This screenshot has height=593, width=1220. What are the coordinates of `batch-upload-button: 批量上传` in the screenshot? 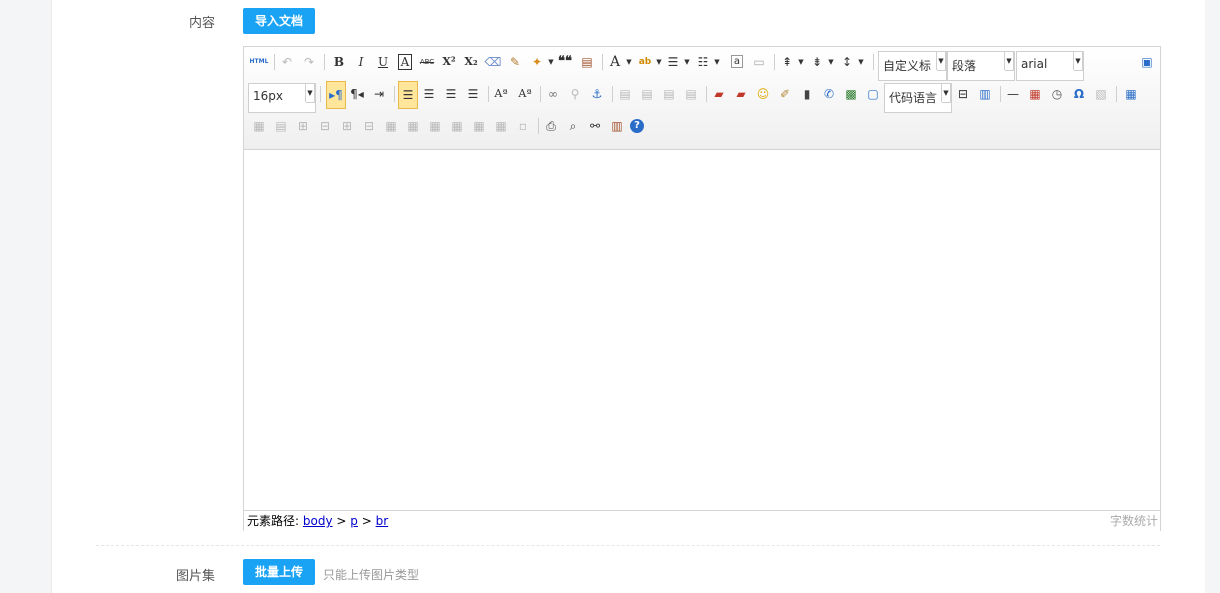 It's located at (279, 572).